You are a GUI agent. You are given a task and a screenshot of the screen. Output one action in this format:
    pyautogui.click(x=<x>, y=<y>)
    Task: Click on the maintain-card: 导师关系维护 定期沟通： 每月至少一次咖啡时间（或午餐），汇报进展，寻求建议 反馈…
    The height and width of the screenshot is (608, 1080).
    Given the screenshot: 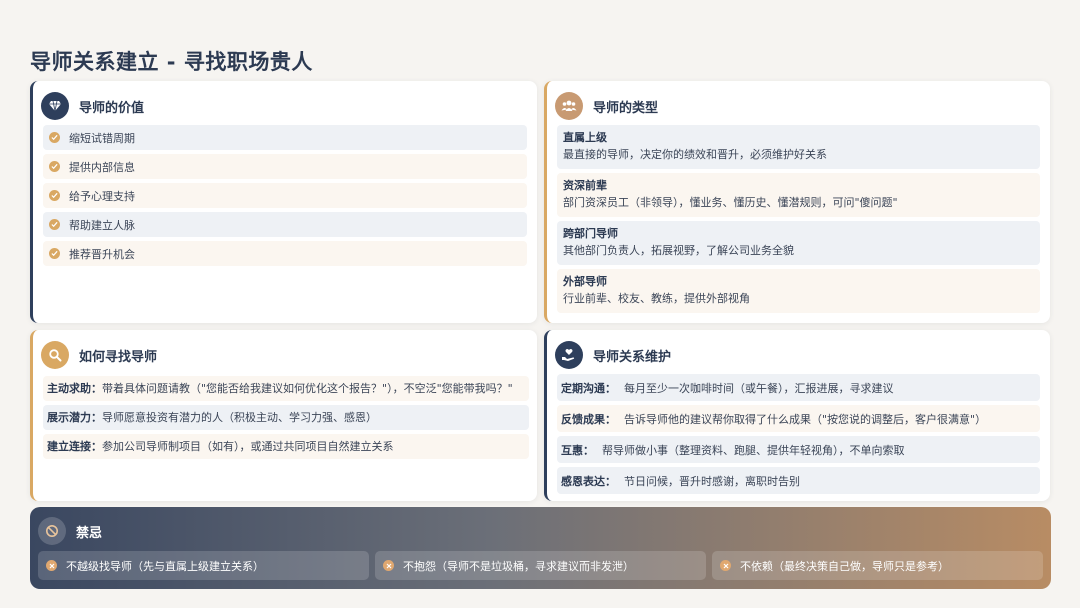 What is the action you would take?
    pyautogui.click(x=797, y=415)
    